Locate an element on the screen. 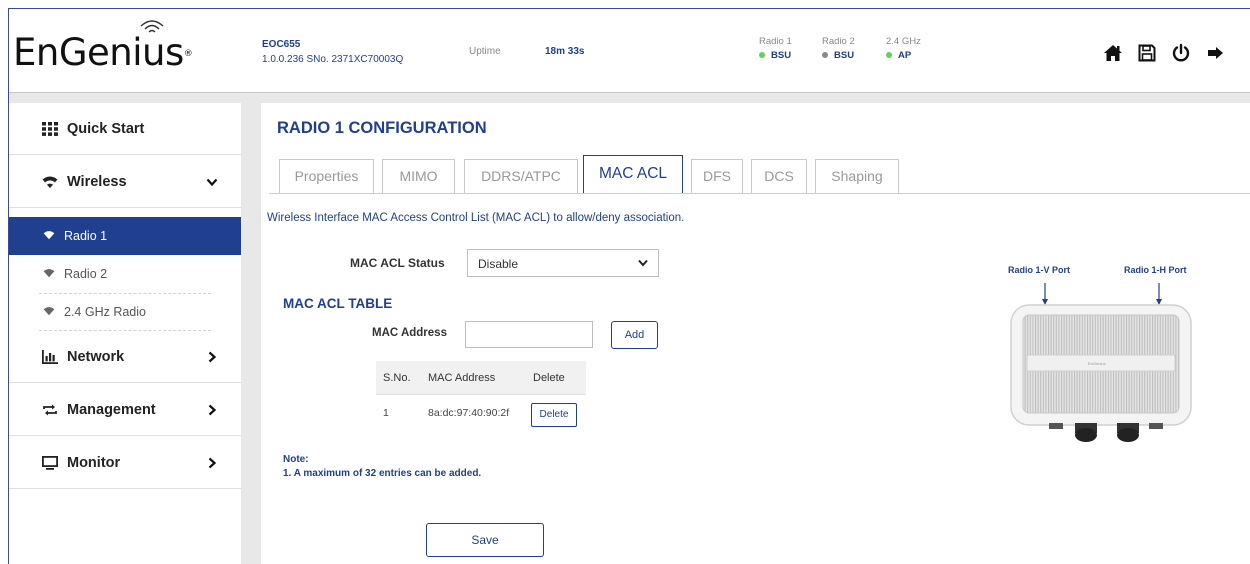 This screenshot has width=1250, height=564. mac-address-input is located at coordinates (529, 334).